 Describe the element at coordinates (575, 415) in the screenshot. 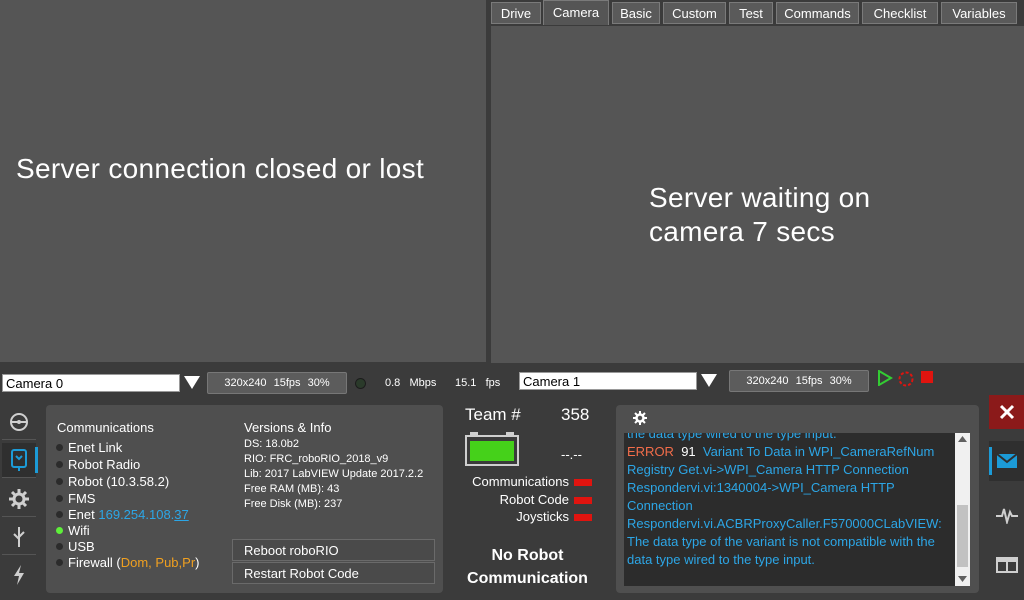

I see `team-number-value: 358` at that location.